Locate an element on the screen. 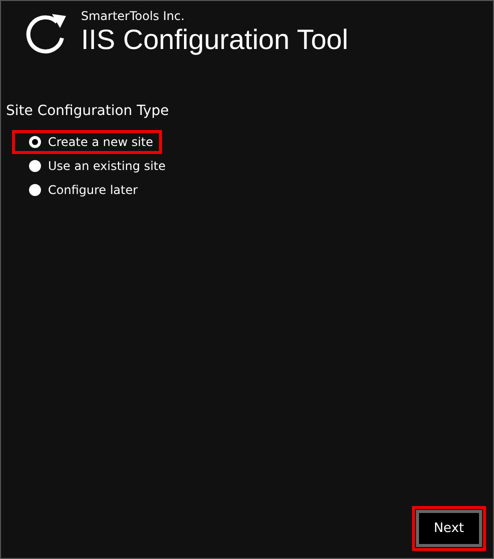 This screenshot has height=559, width=494. refresh-icon is located at coordinates (46, 34).